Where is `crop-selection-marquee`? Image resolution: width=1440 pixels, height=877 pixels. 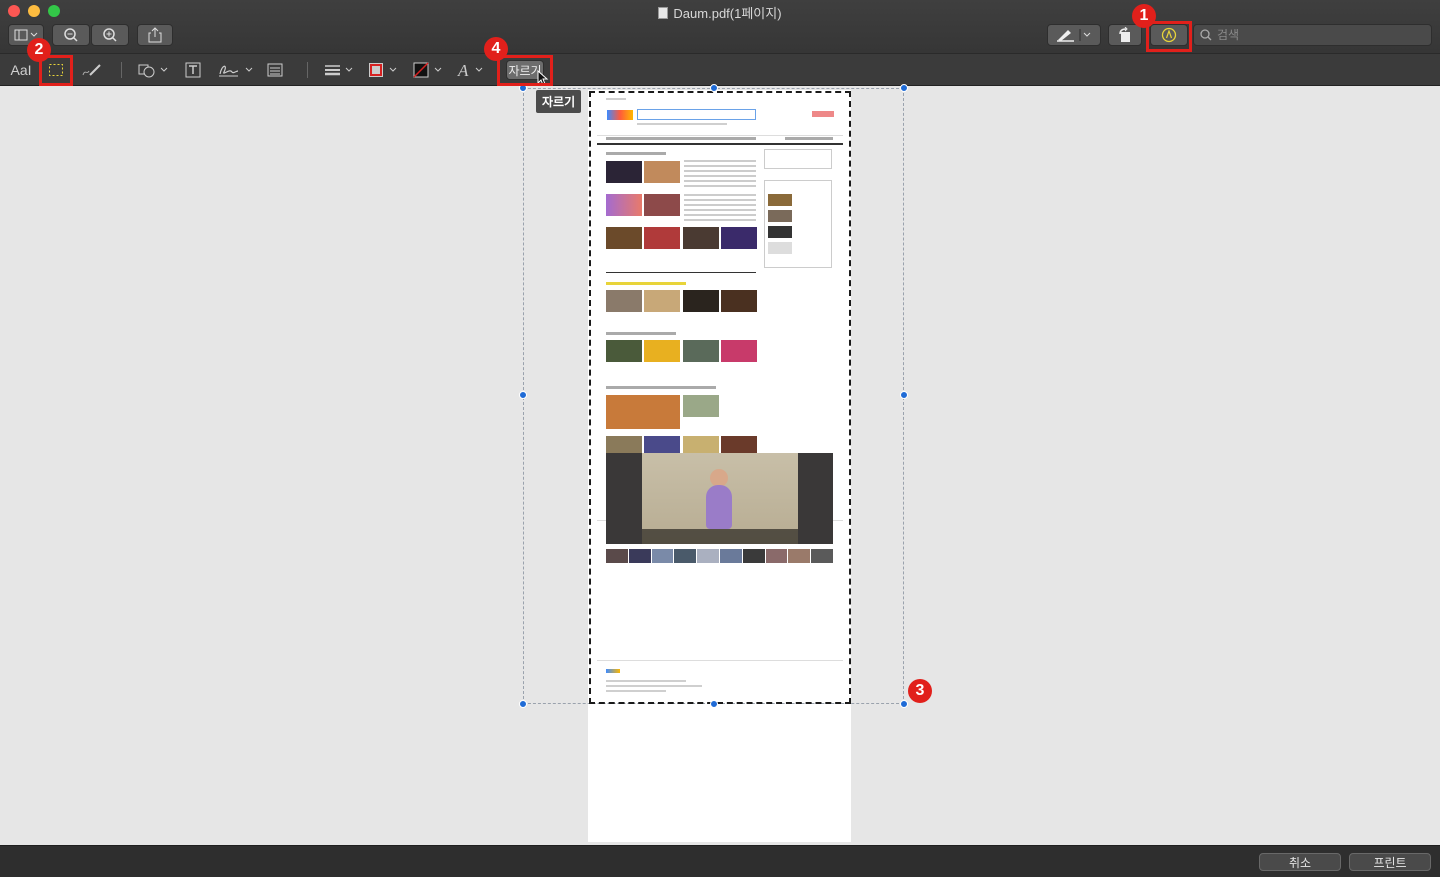
crop-selection-marquee is located at coordinates (720, 397).